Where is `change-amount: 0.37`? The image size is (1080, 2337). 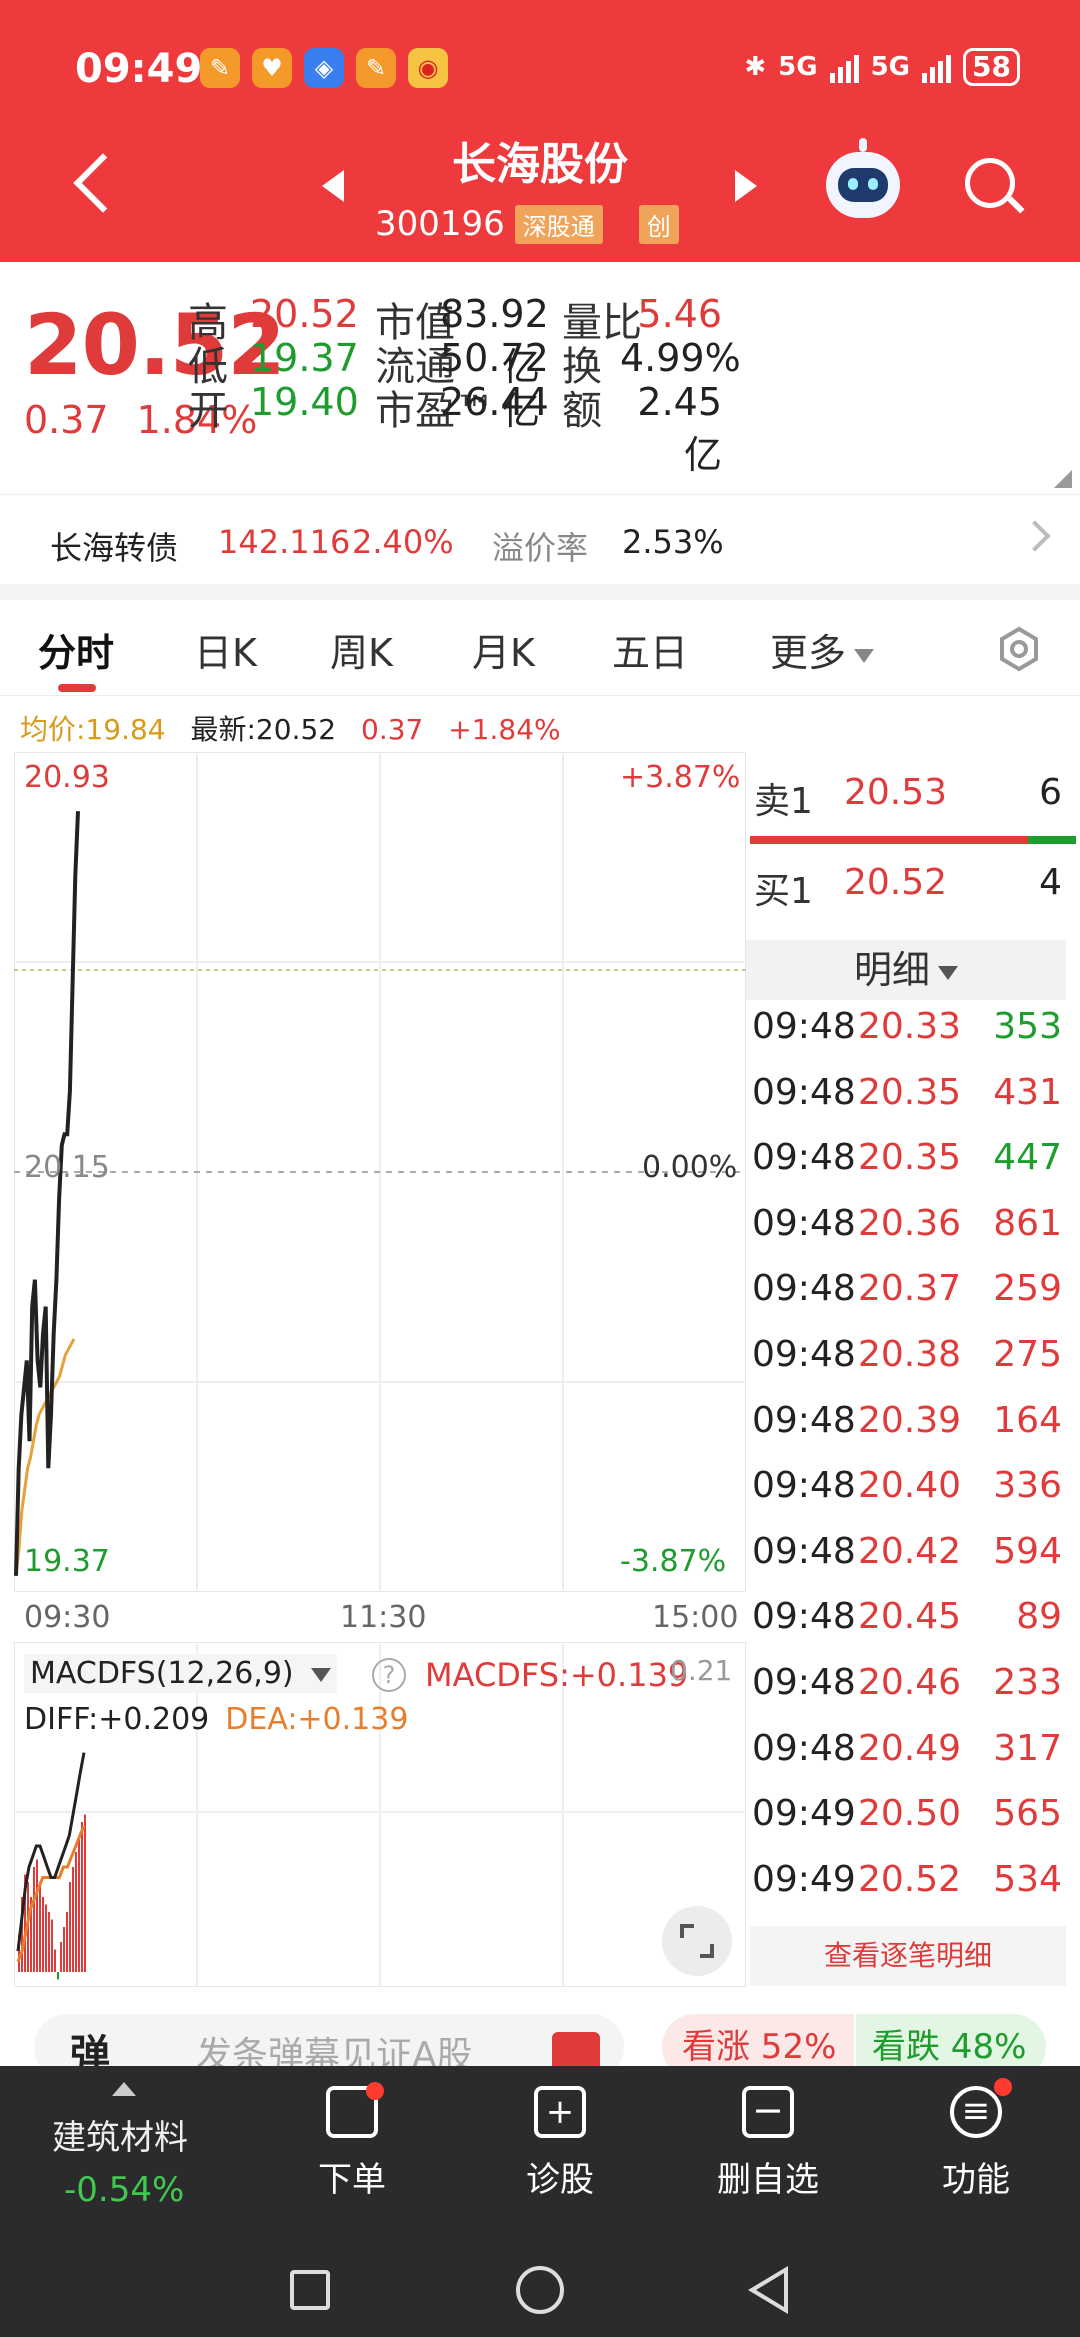
change-amount: 0.37 is located at coordinates (66, 420).